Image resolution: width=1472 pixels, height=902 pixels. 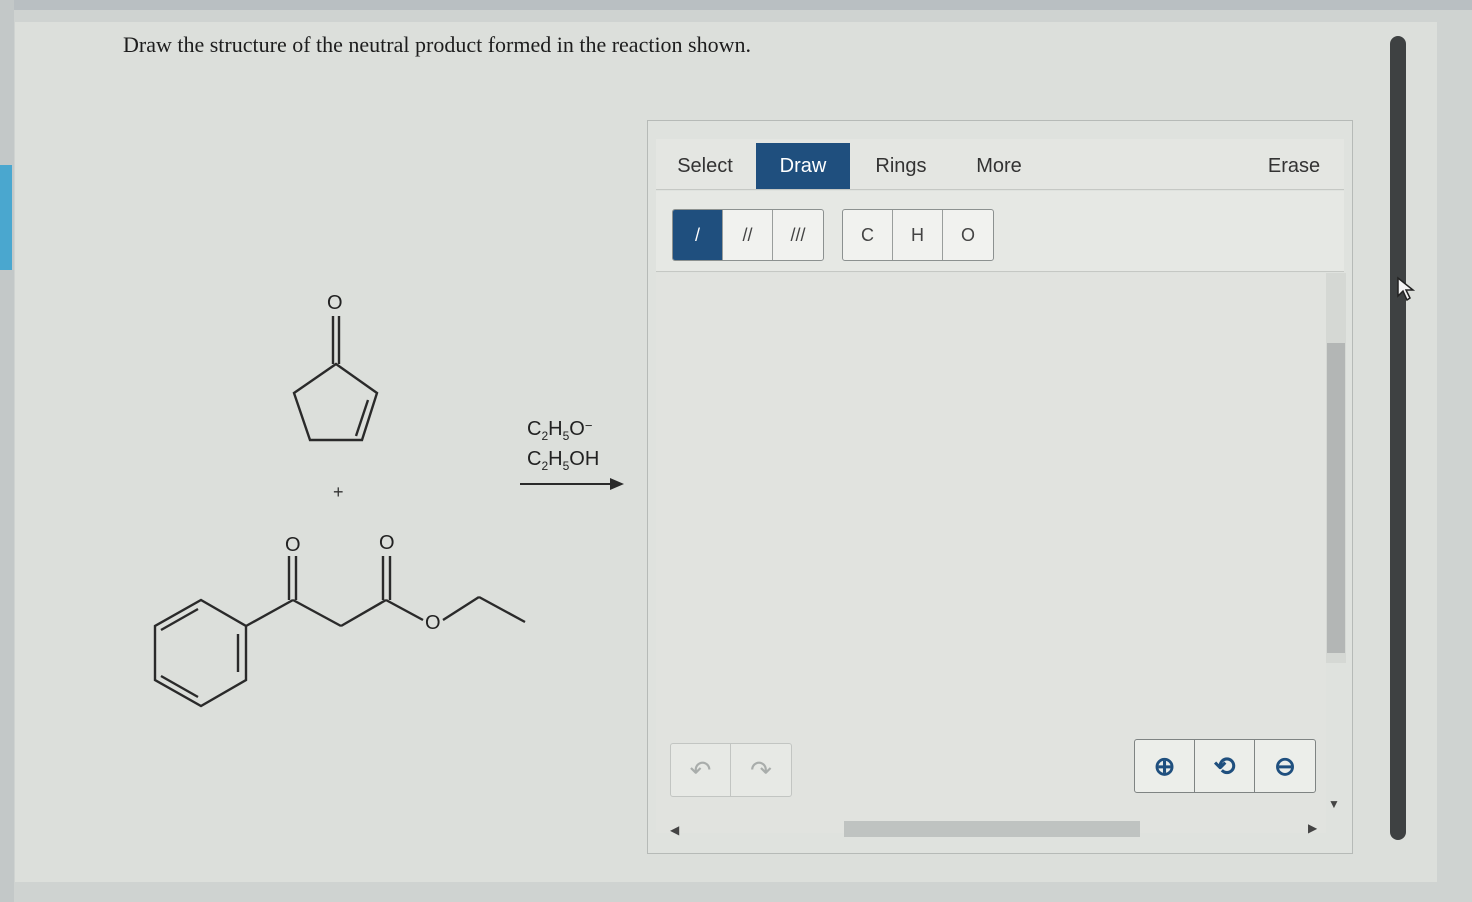 What do you see at coordinates (433, 623) in the screenshot?
I see `ester-oxygen-label: O` at bounding box center [433, 623].